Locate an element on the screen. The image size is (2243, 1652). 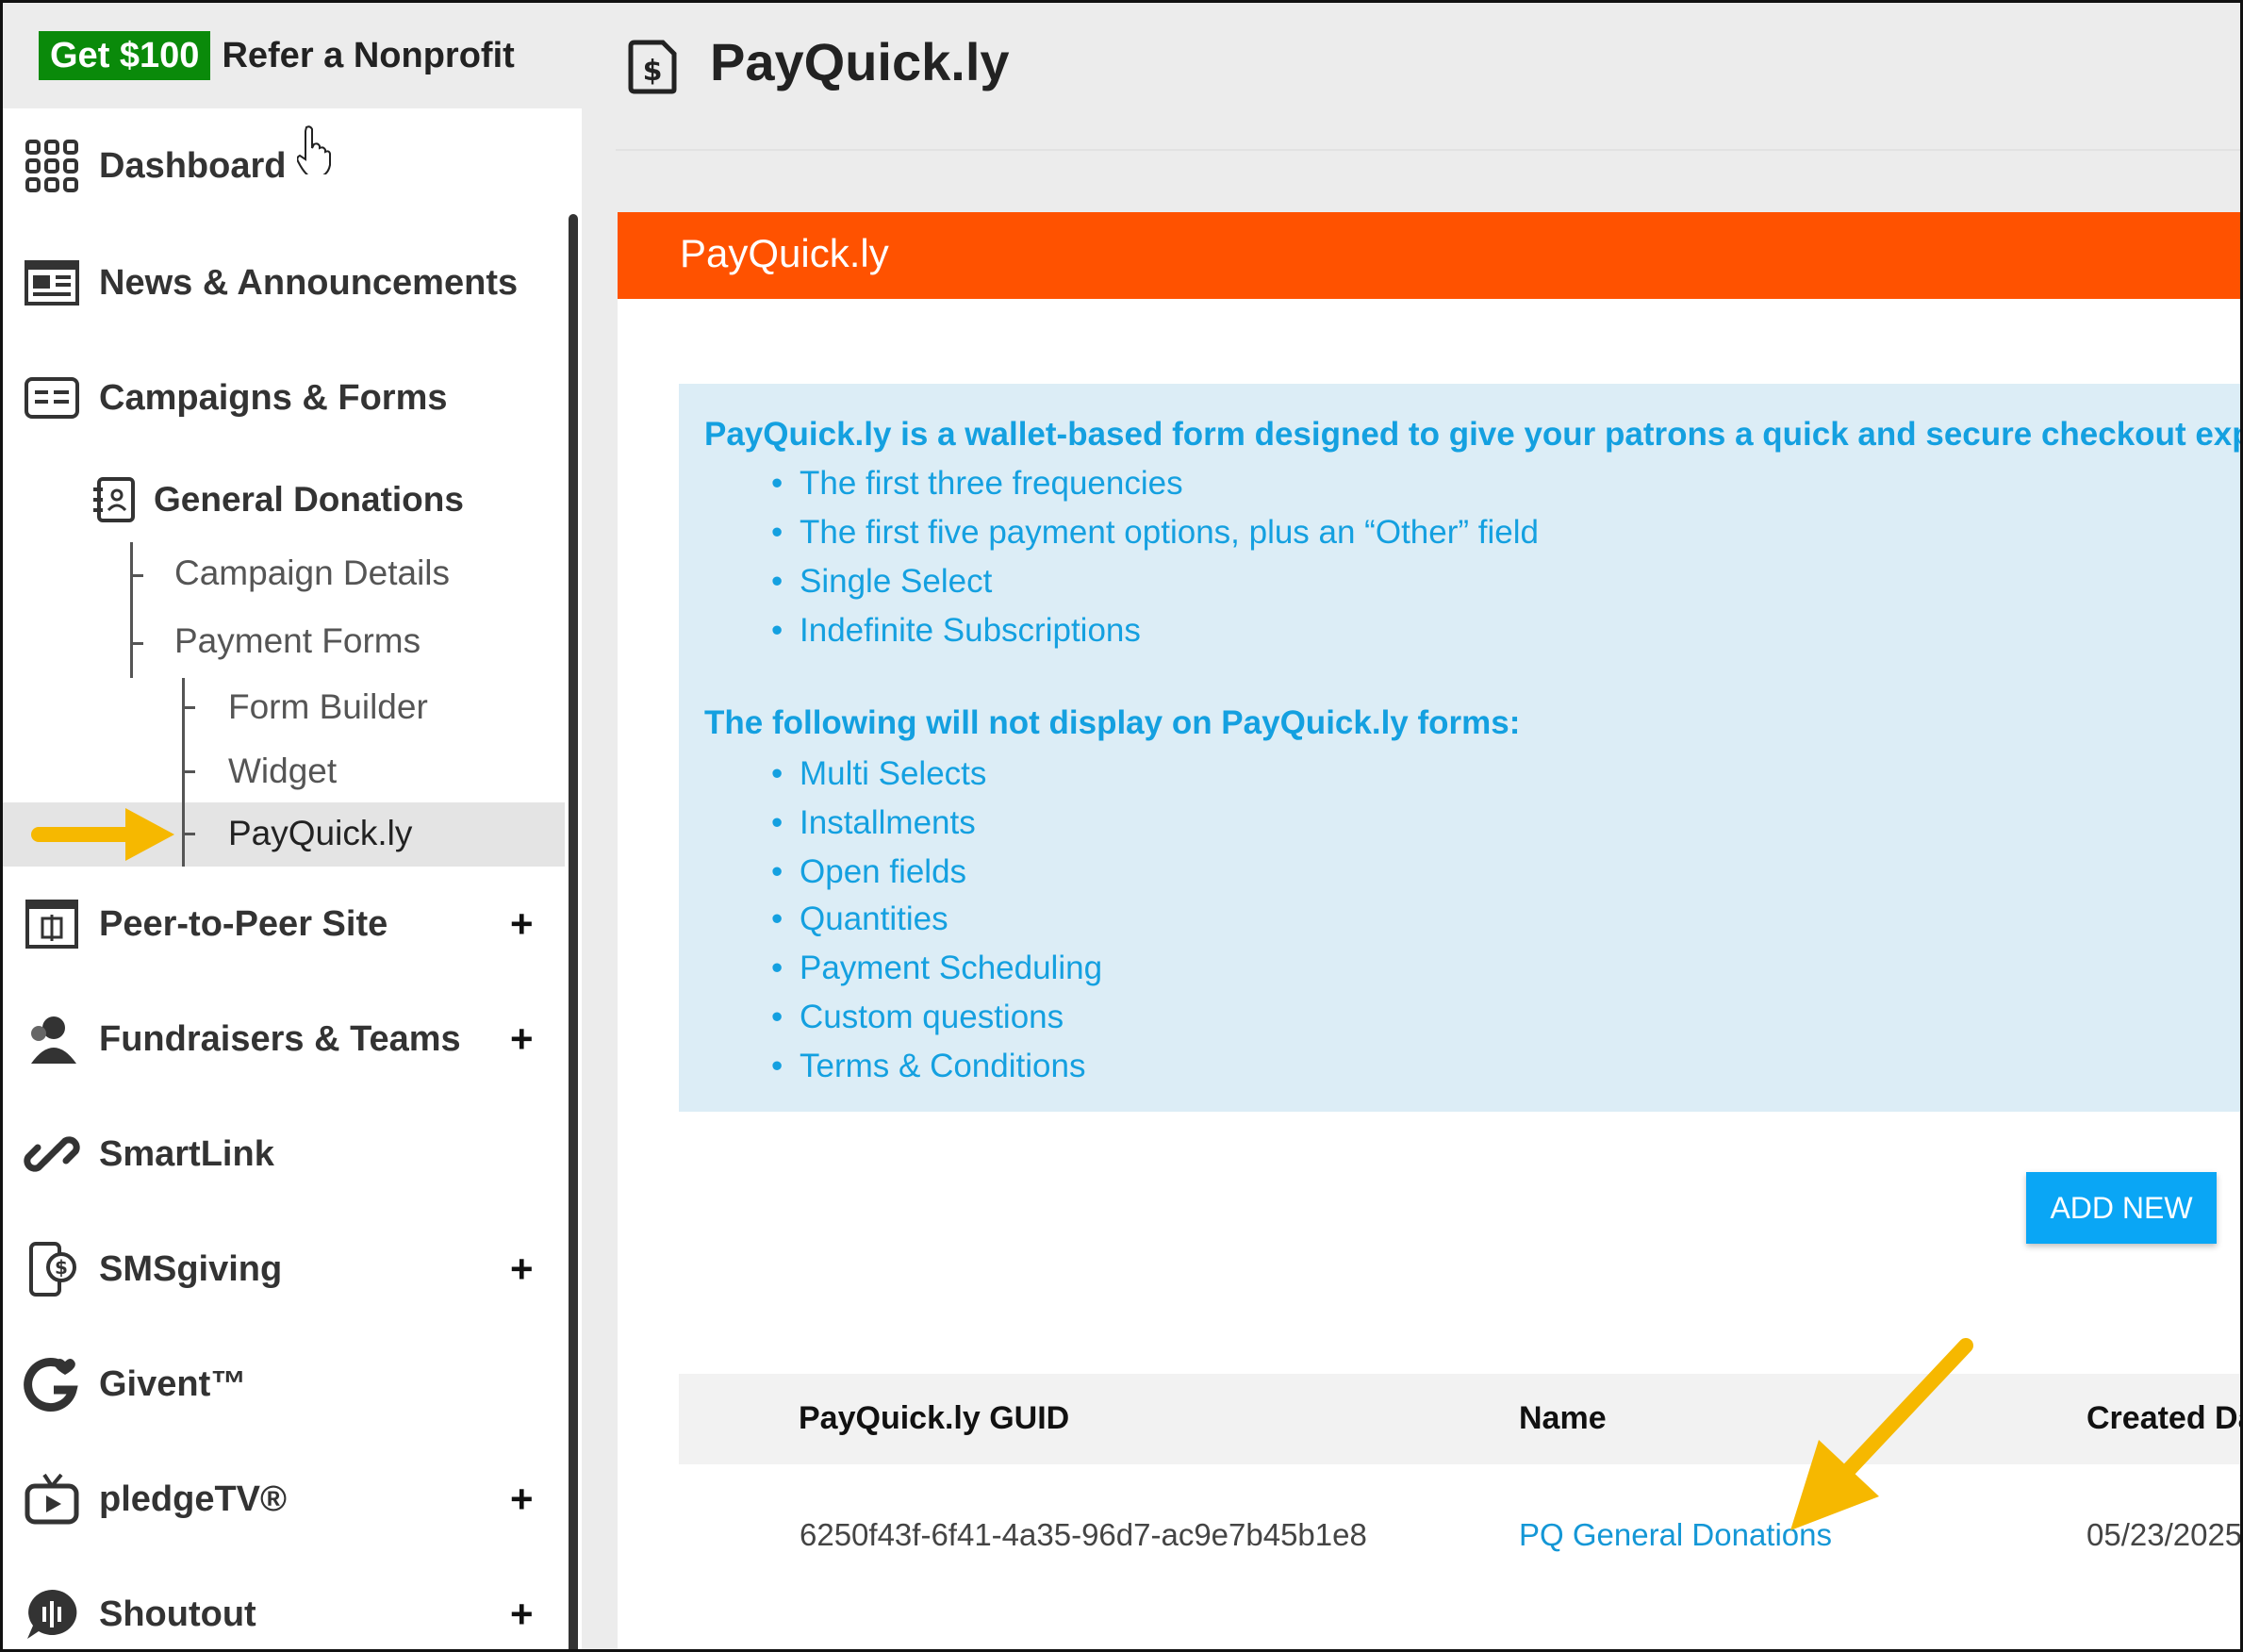
phone-dollar-icon: $ is located at coordinates (52, 1269).